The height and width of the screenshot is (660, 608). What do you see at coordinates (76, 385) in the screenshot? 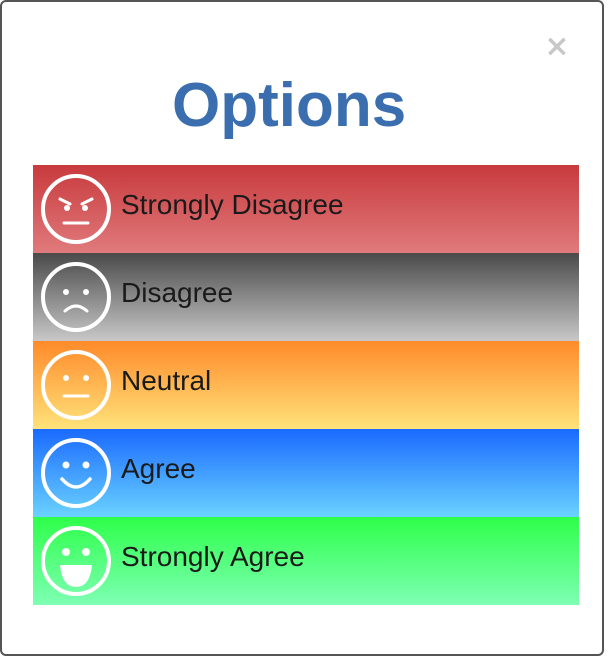
I see `neutral-face-icon` at bounding box center [76, 385].